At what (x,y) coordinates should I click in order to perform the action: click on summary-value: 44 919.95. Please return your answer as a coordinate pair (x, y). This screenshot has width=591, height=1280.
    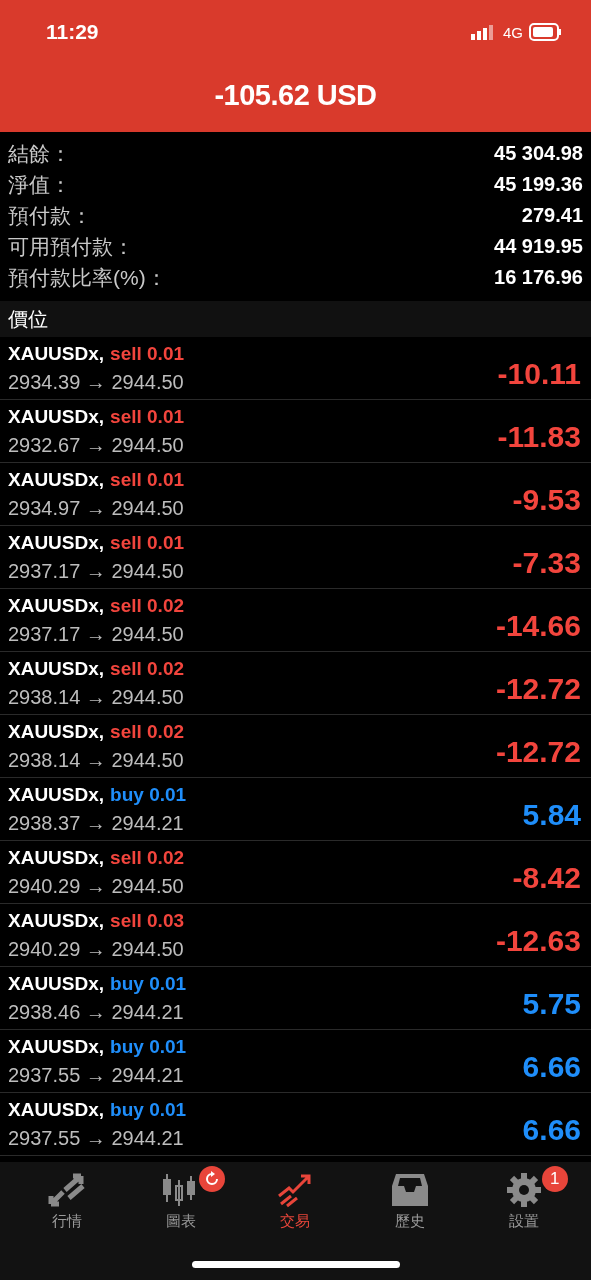
    Looking at the image, I should click on (538, 246).